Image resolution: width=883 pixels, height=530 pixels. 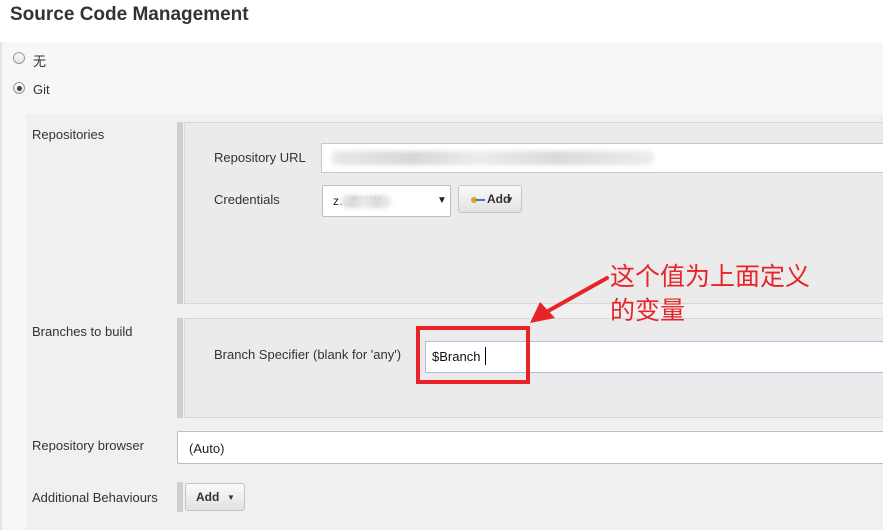 I want to click on repositories-label: Repositories, so click(x=68, y=134).